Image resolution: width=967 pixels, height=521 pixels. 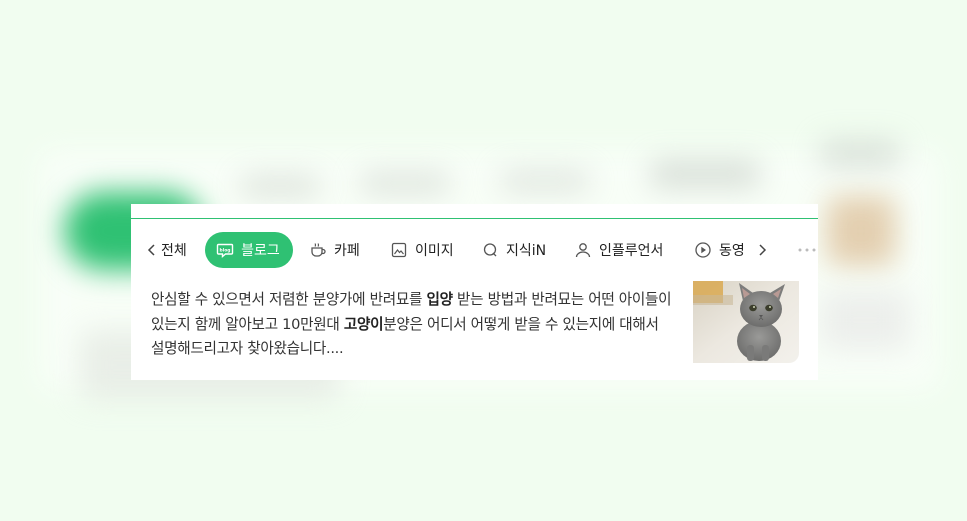 What do you see at coordinates (583, 250) in the screenshot?
I see `user-icon` at bounding box center [583, 250].